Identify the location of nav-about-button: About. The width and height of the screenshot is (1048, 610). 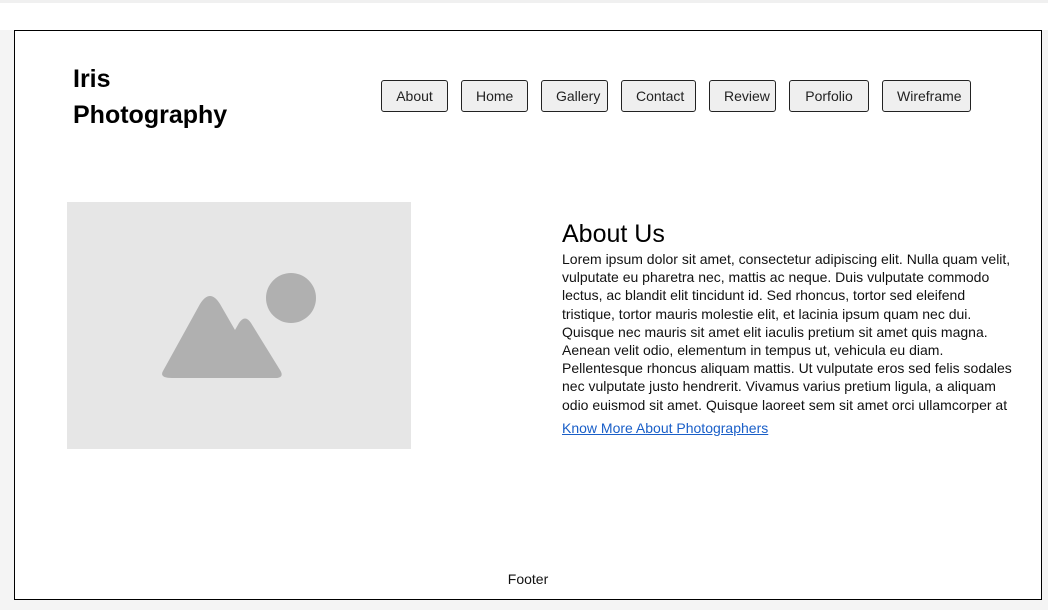
(414, 96).